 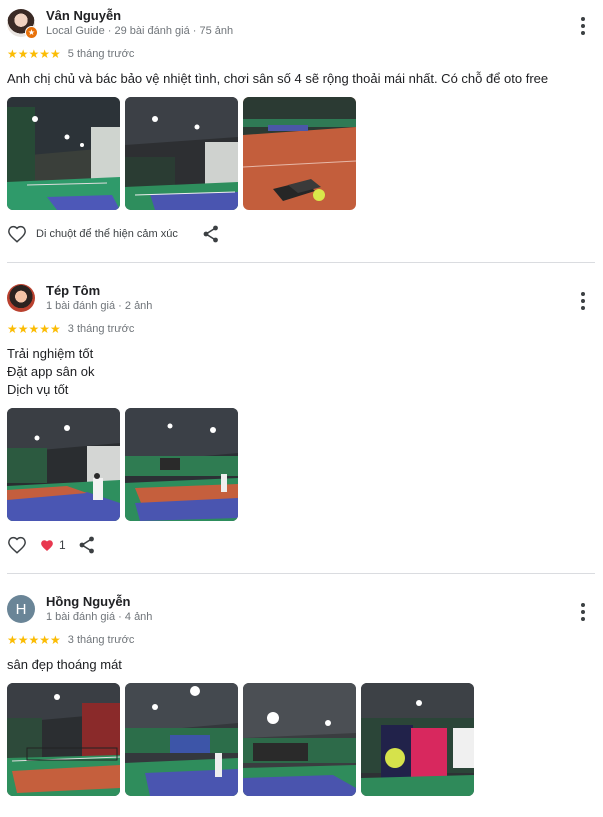 What do you see at coordinates (99, 306) in the screenshot?
I see `reviewer-meta: 1 bài đánh giá · 2 ảnh` at bounding box center [99, 306].